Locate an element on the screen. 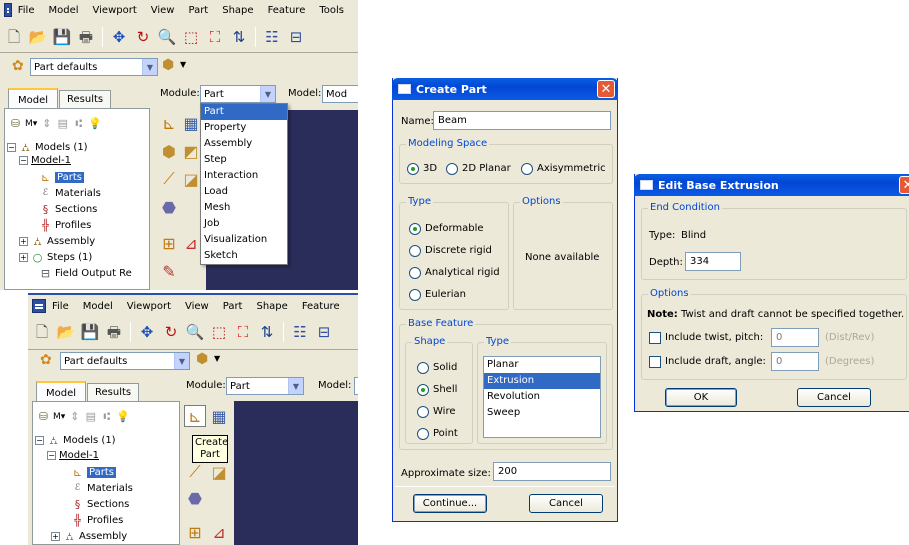  tab-results: Results is located at coordinates (113, 393).